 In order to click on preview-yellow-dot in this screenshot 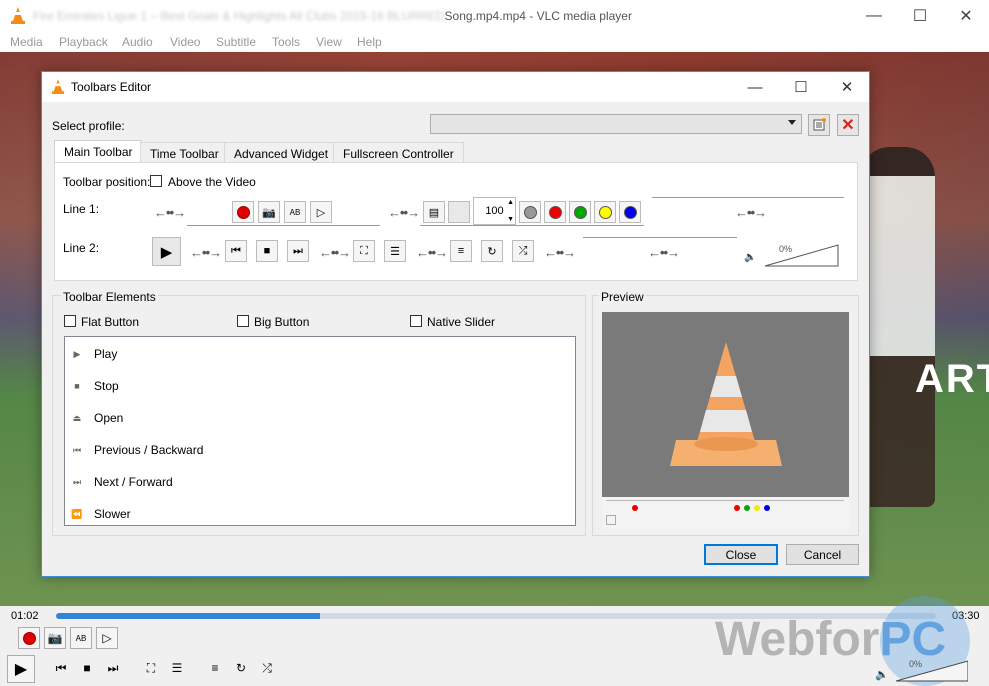, I will do `click(757, 508)`.